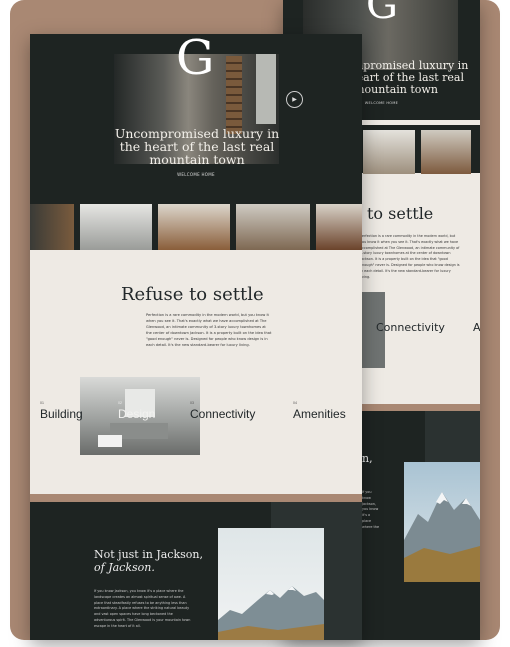 This screenshot has height=647, width=510. I want to click on bathroom-tub, so click(110, 441).